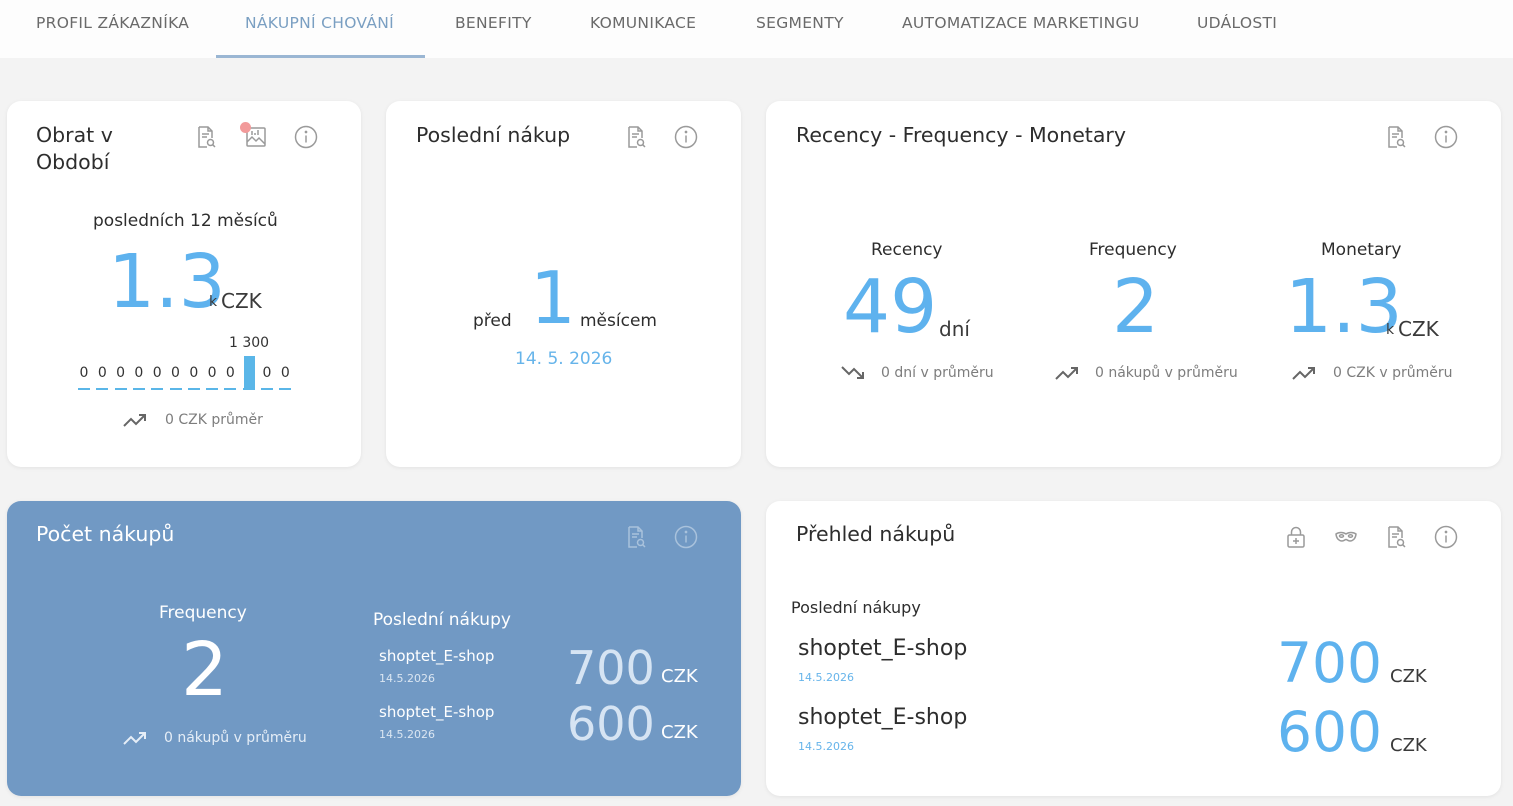 The image size is (1513, 806). Describe the element at coordinates (854, 373) in the screenshot. I see `trend-down-icon` at that location.